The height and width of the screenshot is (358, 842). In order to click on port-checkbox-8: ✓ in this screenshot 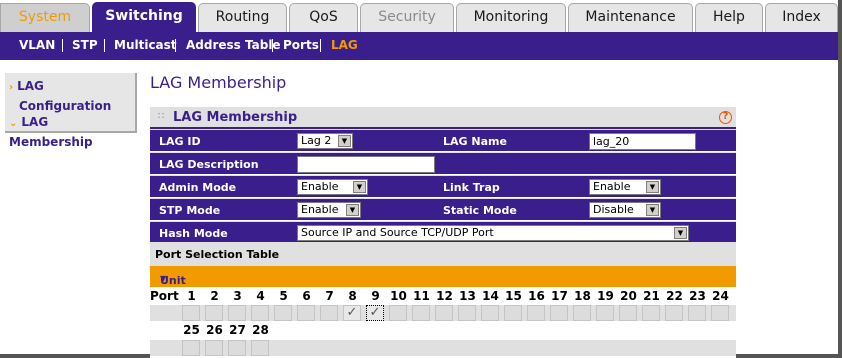, I will do `click(352, 313)`.